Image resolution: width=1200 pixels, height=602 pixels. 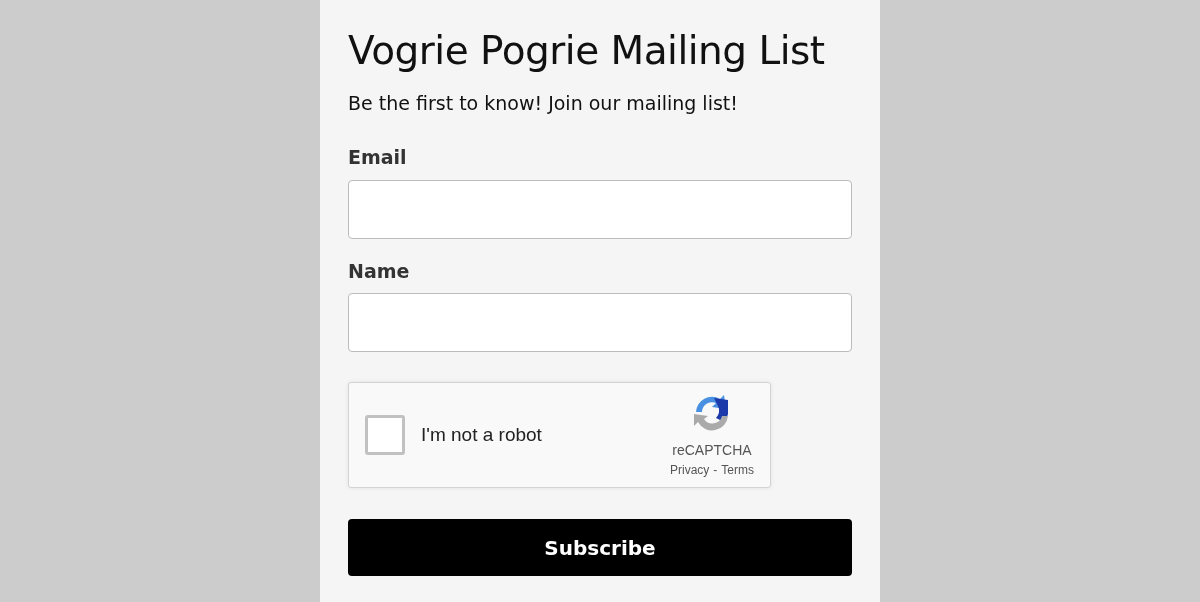 What do you see at coordinates (690, 469) in the screenshot?
I see `privacy-link: Privacy` at bounding box center [690, 469].